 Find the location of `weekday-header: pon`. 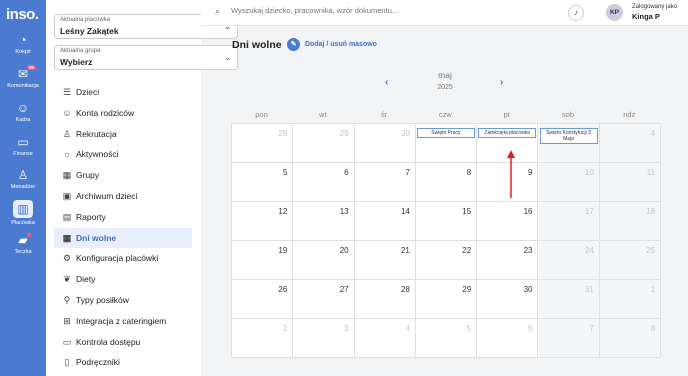

weekday-header: pon is located at coordinates (261, 114).